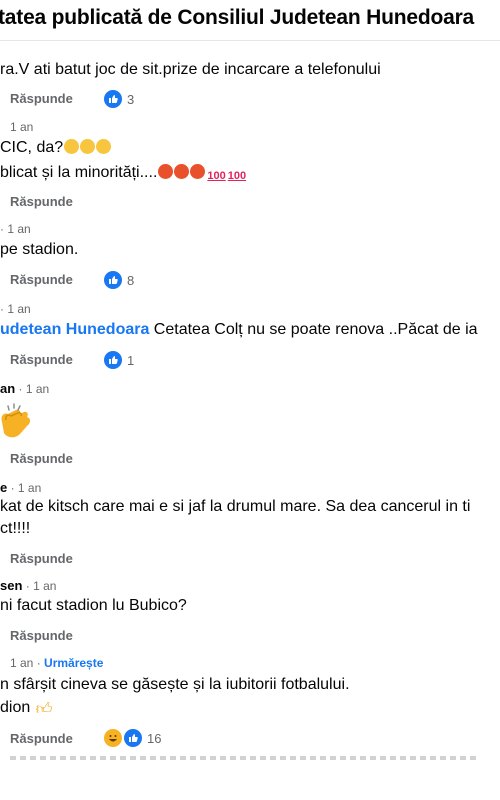 Image resolution: width=500 pixels, height=800 pixels. What do you see at coordinates (39, 249) in the screenshot?
I see `comment-text: pe stadion.` at bounding box center [39, 249].